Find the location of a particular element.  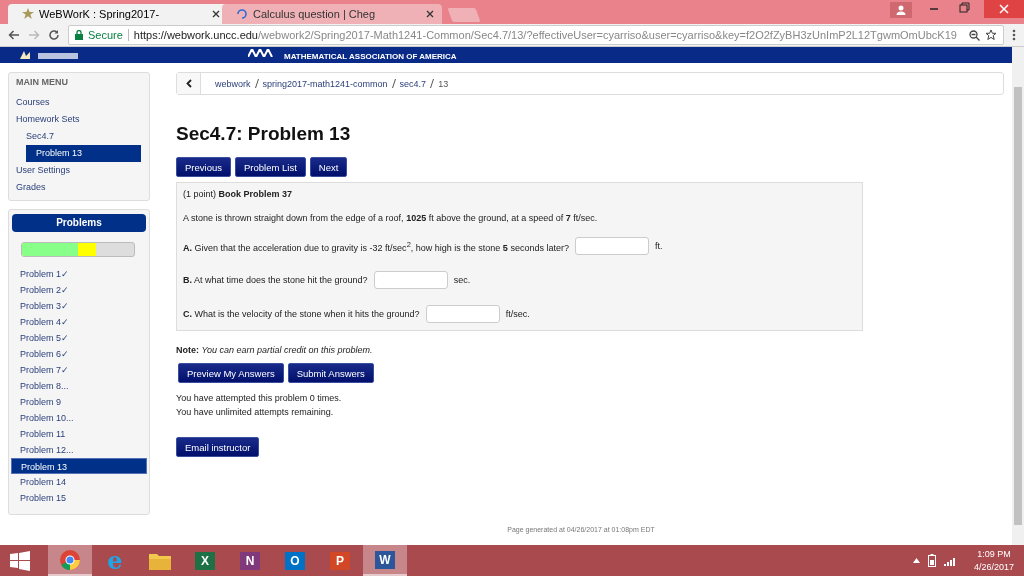

tab-title: WeBWorK : Spring2017- is located at coordinates (100, 14).